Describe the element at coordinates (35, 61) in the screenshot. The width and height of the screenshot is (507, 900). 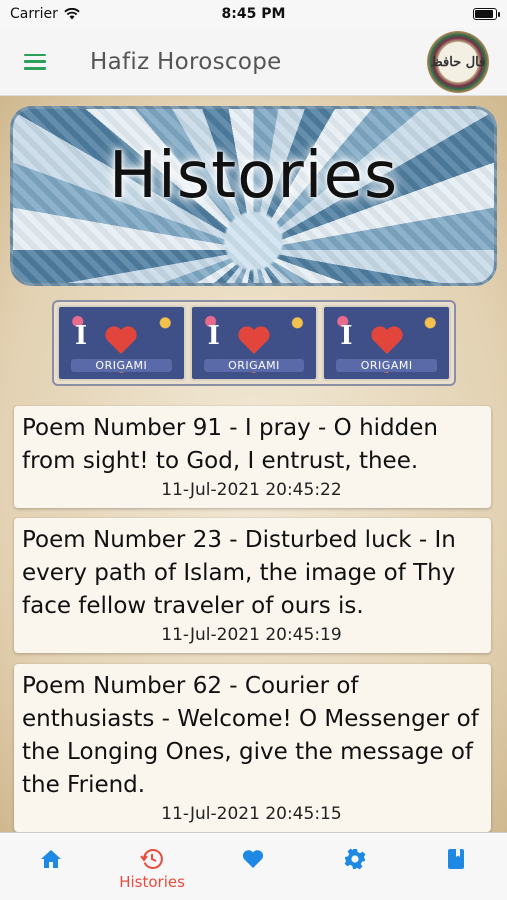
I see `hamburger-menu-icon` at that location.